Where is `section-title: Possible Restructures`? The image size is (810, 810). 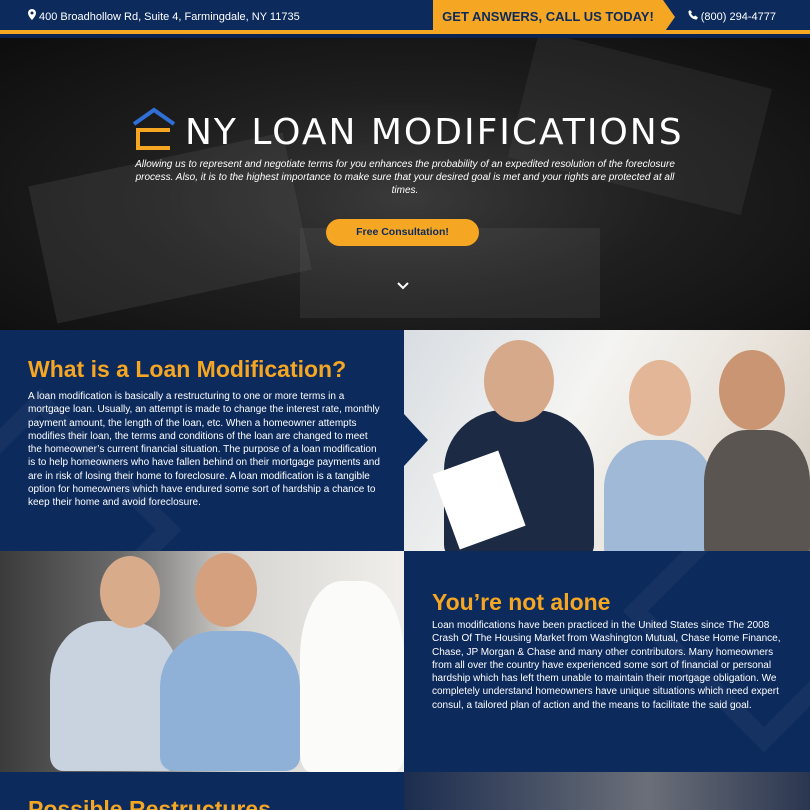
section-title: Possible Restructures is located at coordinates (149, 803).